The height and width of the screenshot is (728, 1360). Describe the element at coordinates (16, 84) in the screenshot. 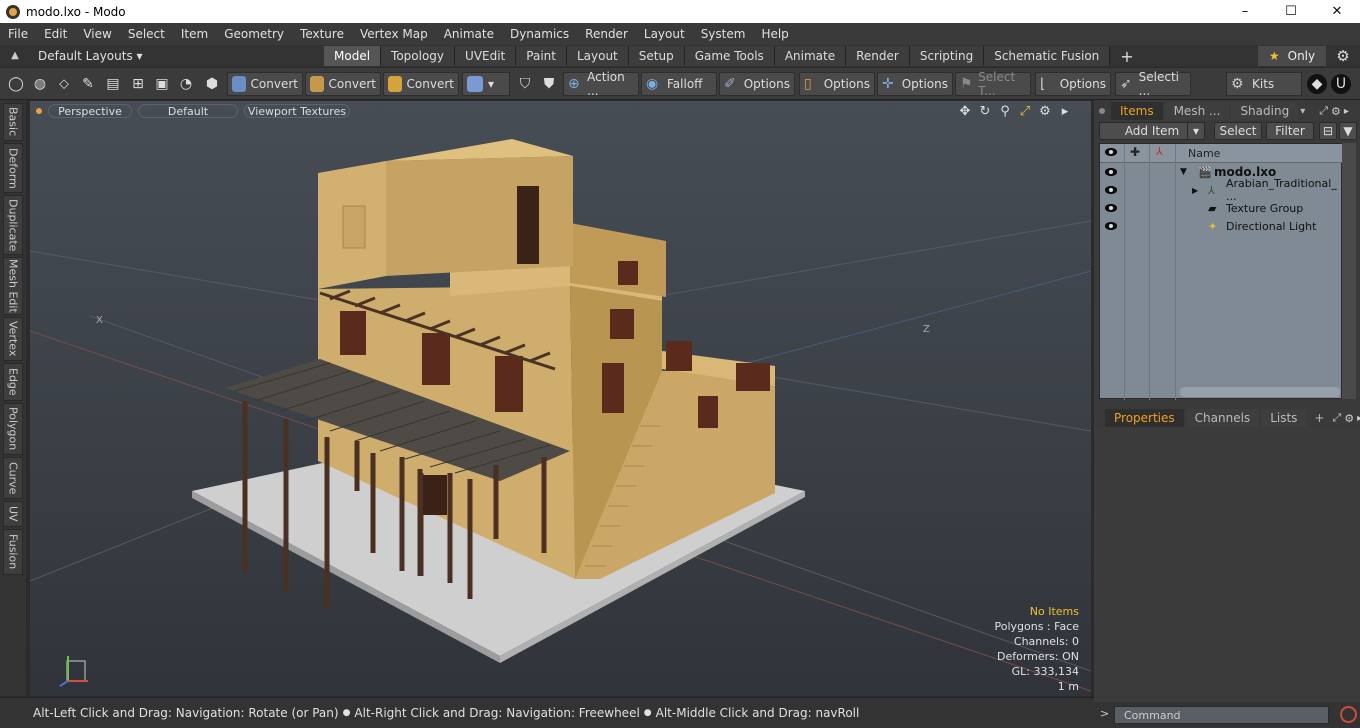

I see `vertex-mode-icon: ◯` at that location.